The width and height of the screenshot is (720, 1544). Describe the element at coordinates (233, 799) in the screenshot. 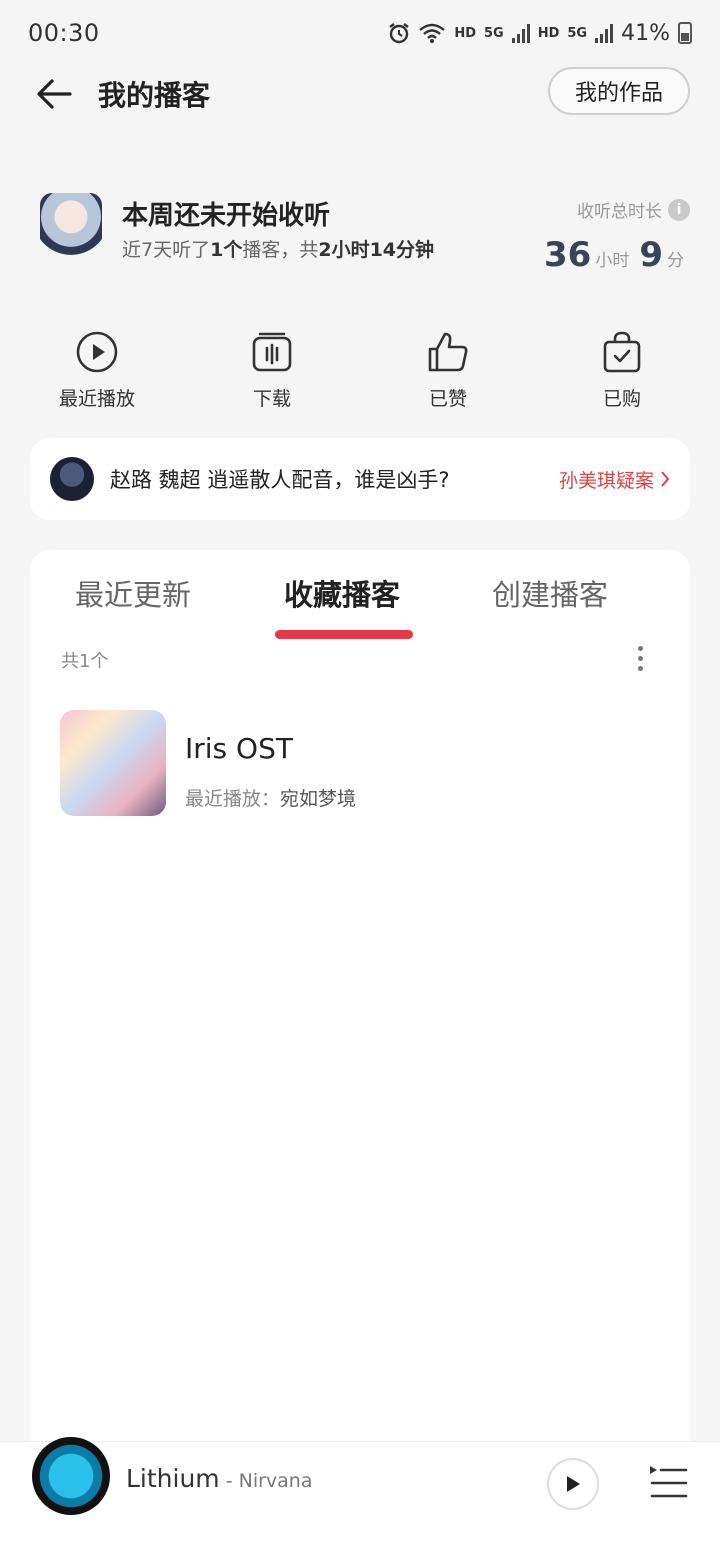

I see `last-played-label: 最近播放：` at that location.